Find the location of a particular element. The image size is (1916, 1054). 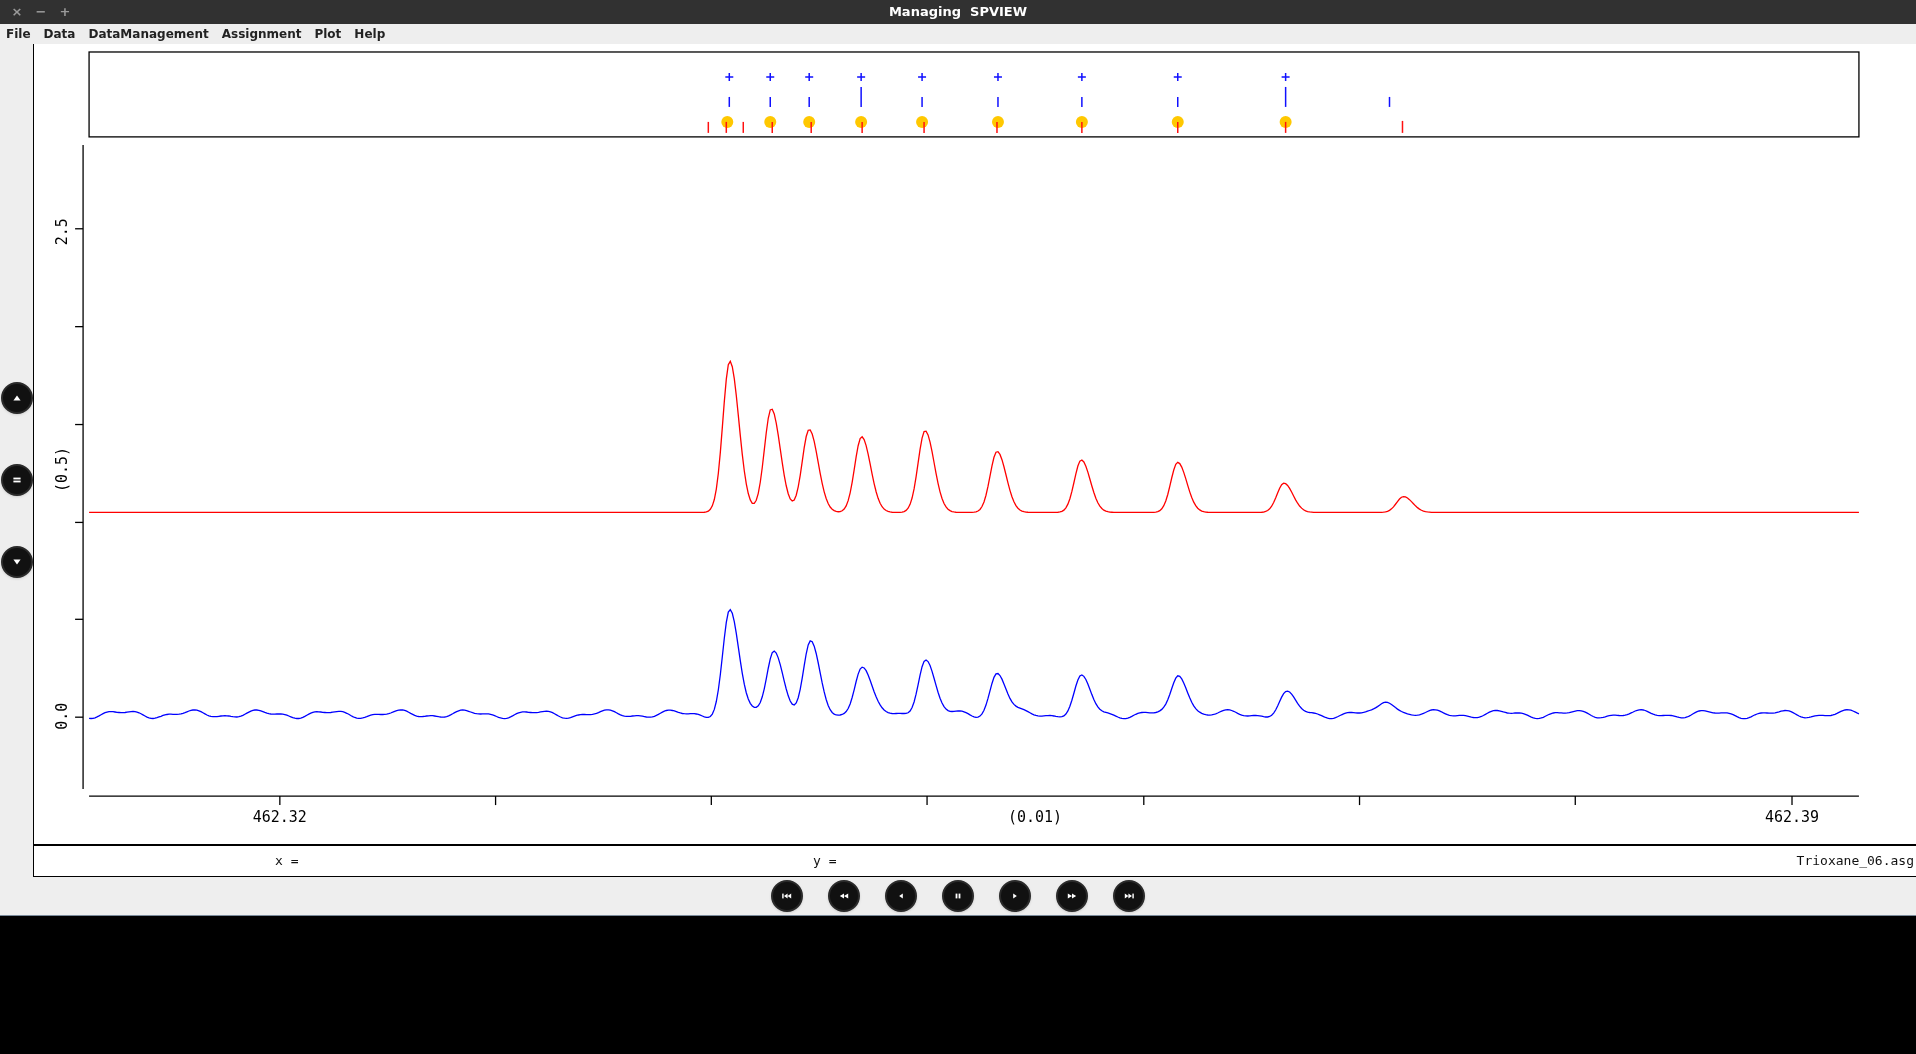

menu-item: Help is located at coordinates (370, 34).